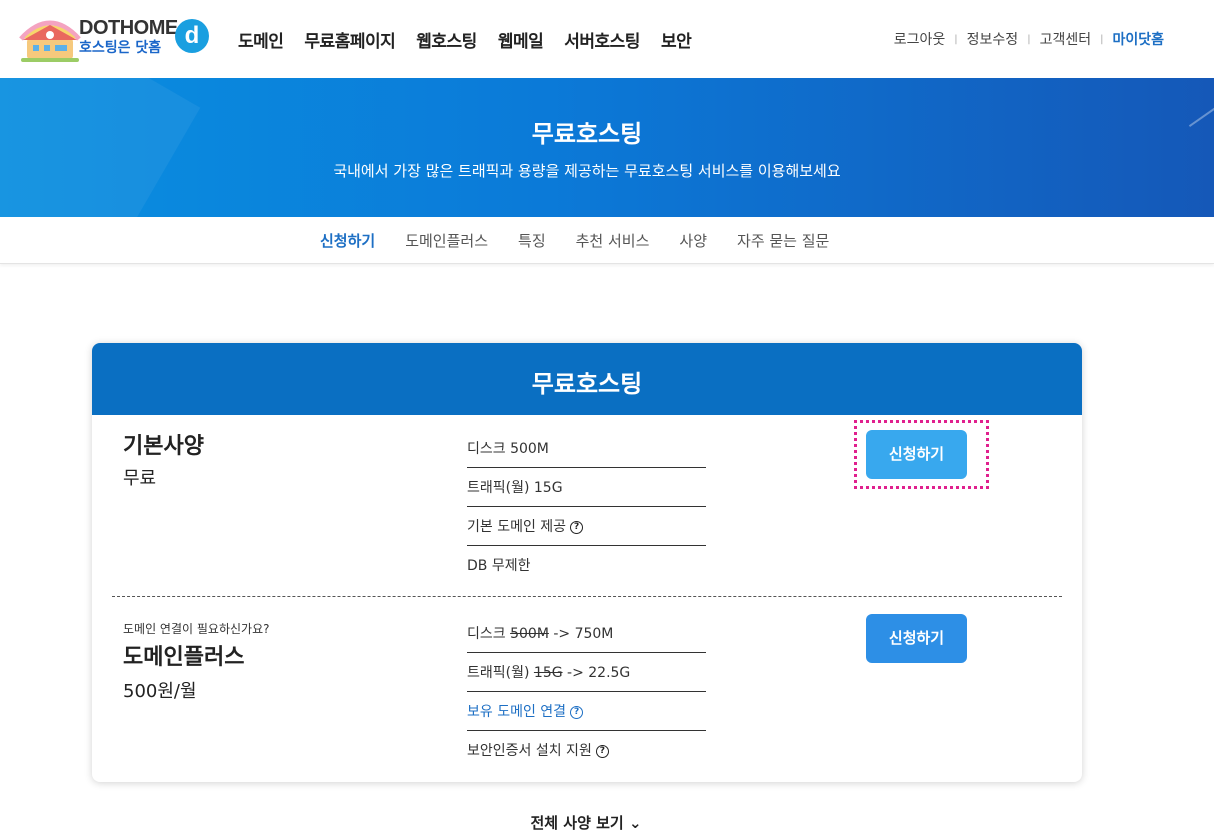 Image resolution: width=1214 pixels, height=833 pixels. Describe the element at coordinates (576, 823) in the screenshot. I see `view-all-specs-label: 전체 사양 보기` at that location.